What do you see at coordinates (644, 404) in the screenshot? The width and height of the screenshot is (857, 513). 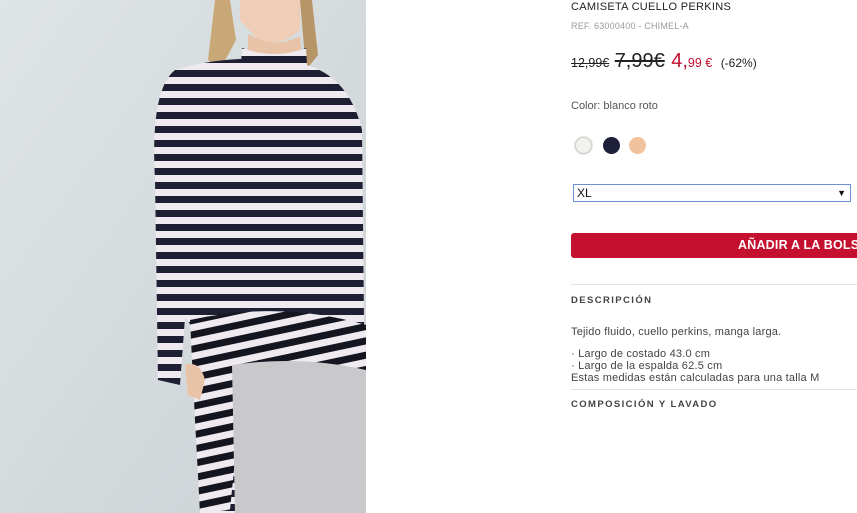 I see `composition-heading: COMPOSICIÓN Y LAVADO` at bounding box center [644, 404].